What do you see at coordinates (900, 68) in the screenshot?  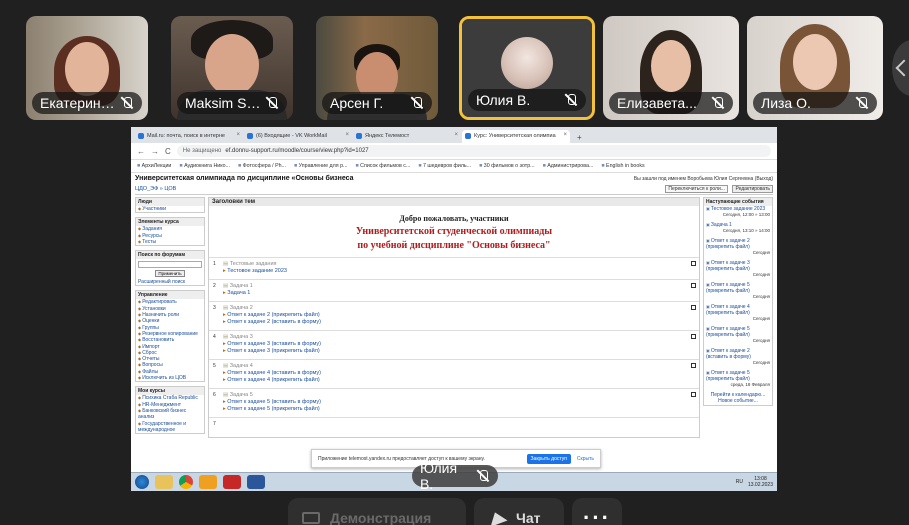 I see `scroll-participants-icon` at bounding box center [900, 68].